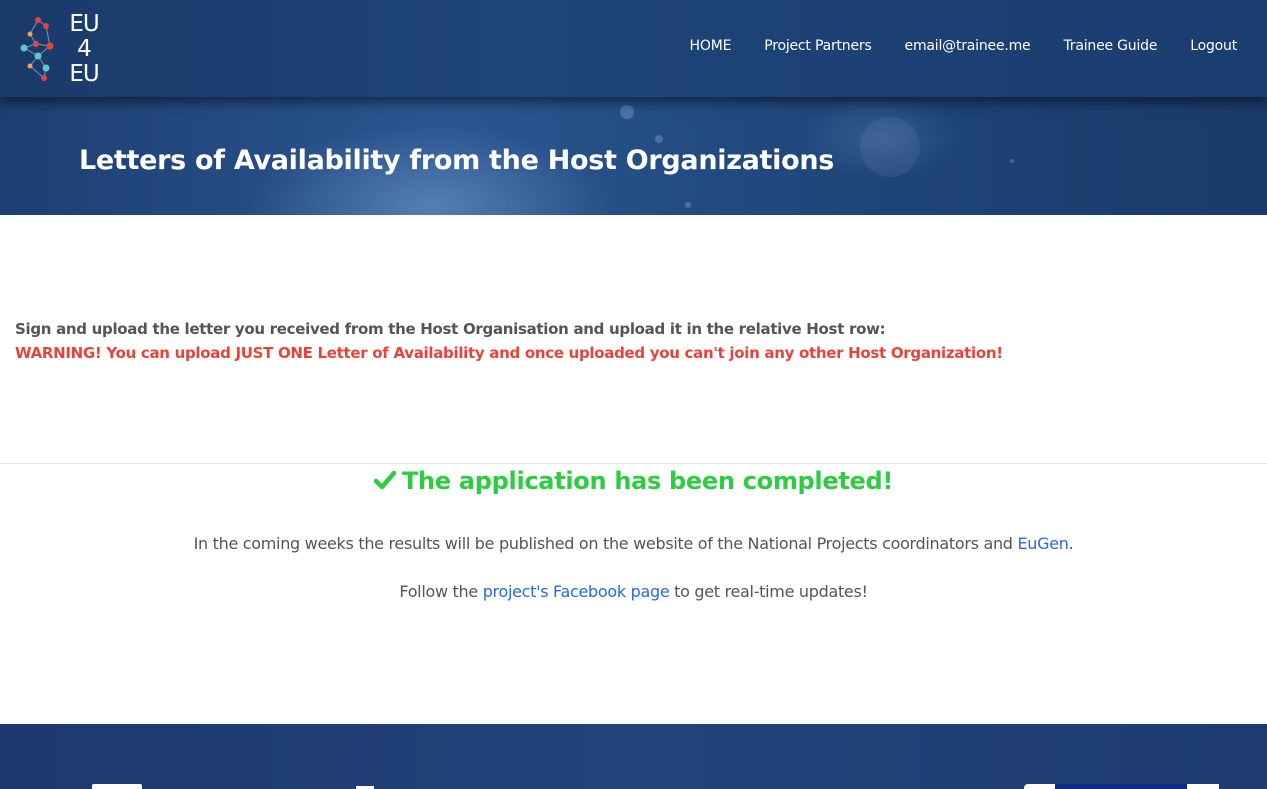  Describe the element at coordinates (576, 591) in the screenshot. I see `facebook-page-link: project's Facebook page` at that location.